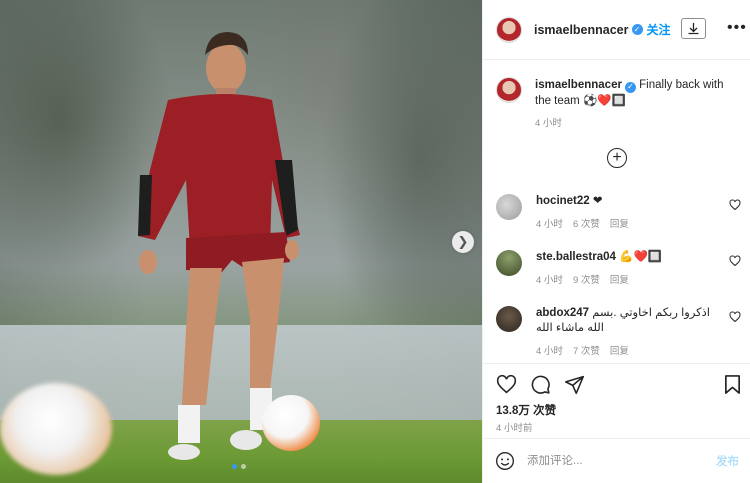  What do you see at coordinates (727, 461) in the screenshot?
I see `post-comment-button: 发布` at bounding box center [727, 461].